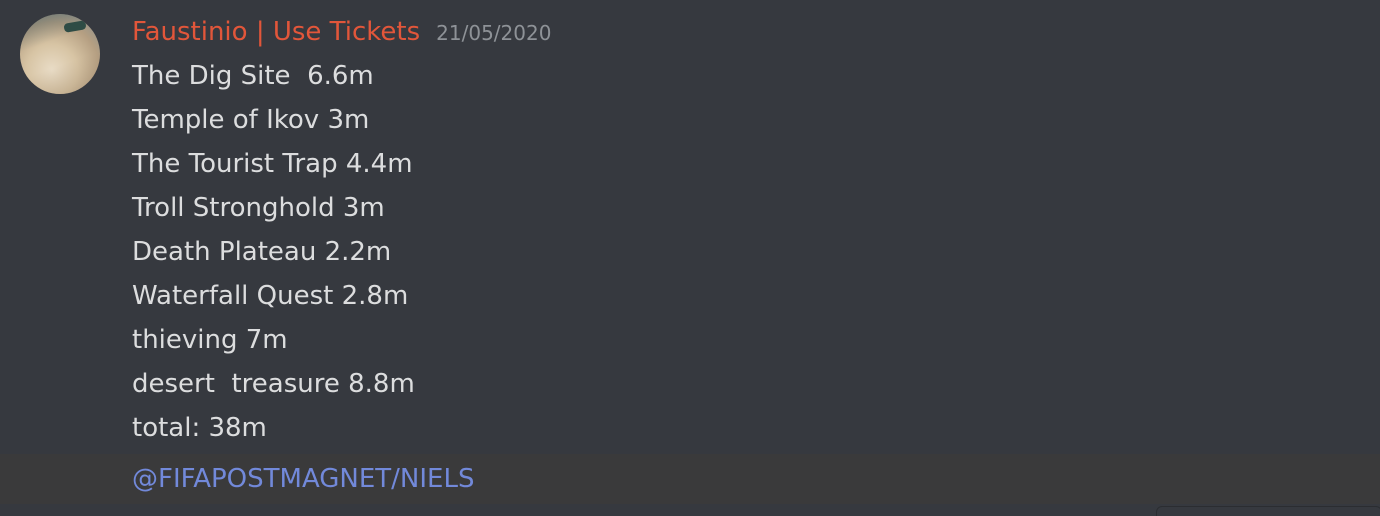 The image size is (1380, 516). I want to click on message-line: The Dig Site 6.6m, so click(253, 76).